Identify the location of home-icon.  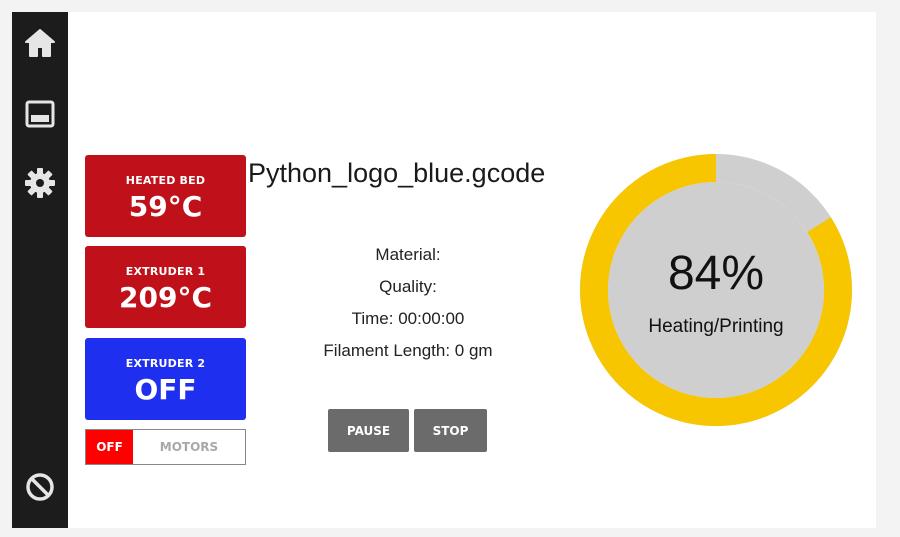
(40, 43).